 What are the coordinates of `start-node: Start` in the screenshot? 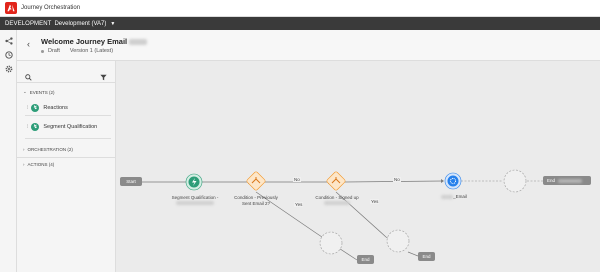 It's located at (131, 181).